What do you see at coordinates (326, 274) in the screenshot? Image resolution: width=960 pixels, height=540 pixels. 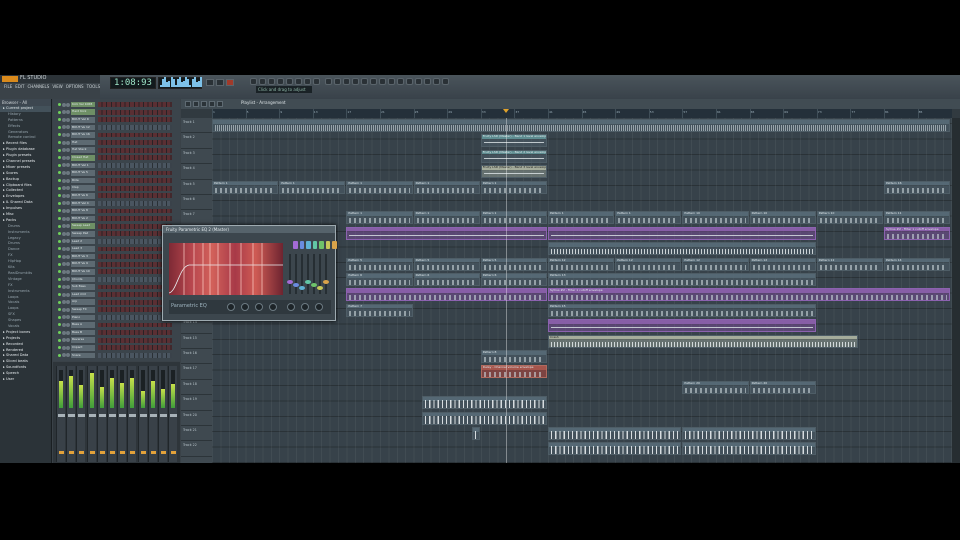 I see `eq-band-slider` at bounding box center [326, 274].